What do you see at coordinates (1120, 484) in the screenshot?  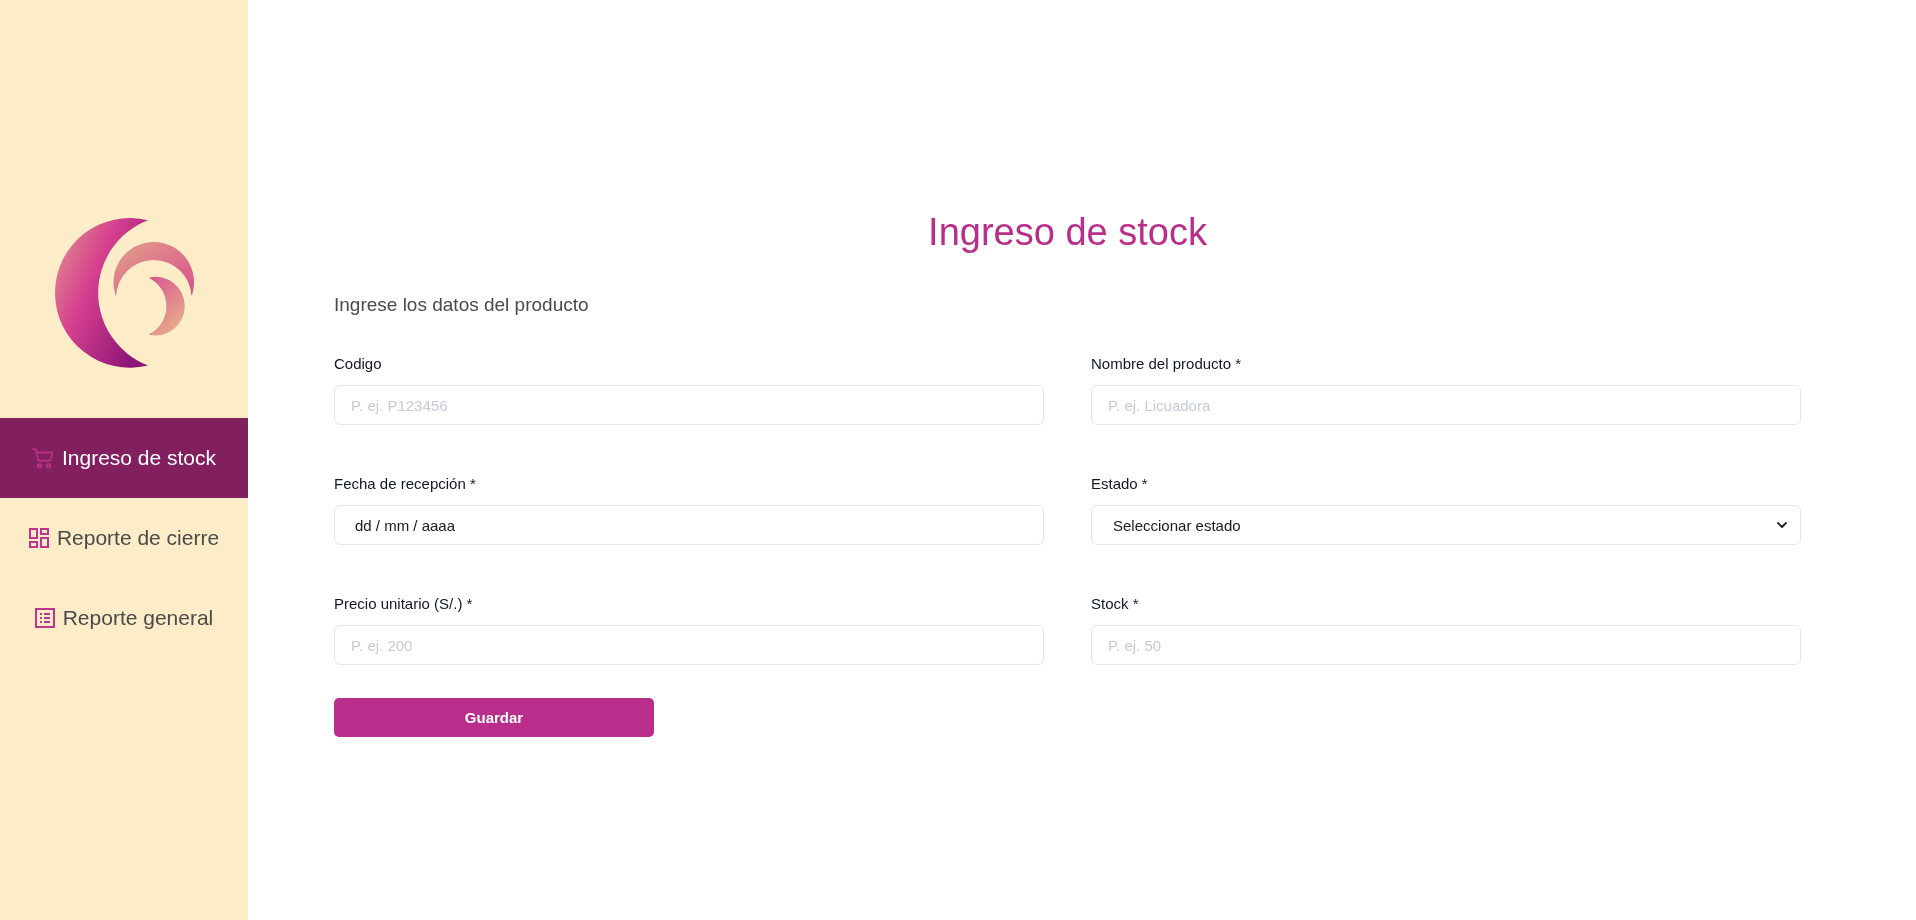 I see `field-label: Estado *` at bounding box center [1120, 484].